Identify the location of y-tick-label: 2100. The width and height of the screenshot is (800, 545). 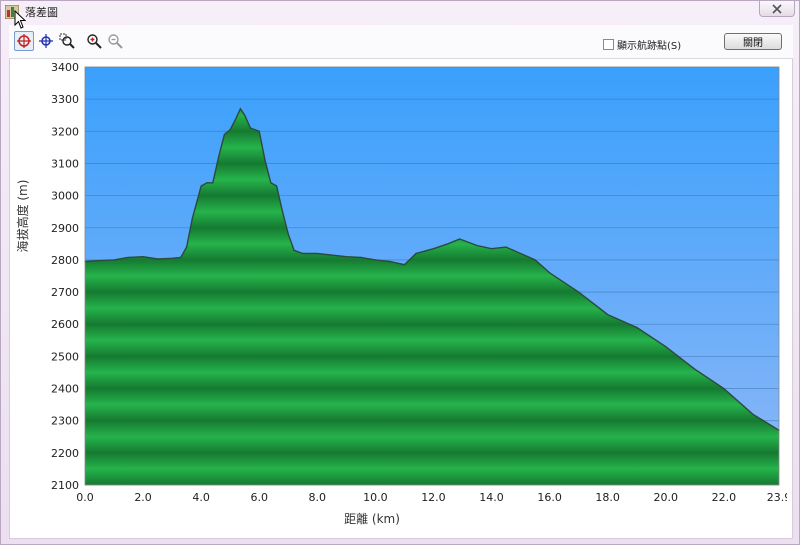
(65, 485).